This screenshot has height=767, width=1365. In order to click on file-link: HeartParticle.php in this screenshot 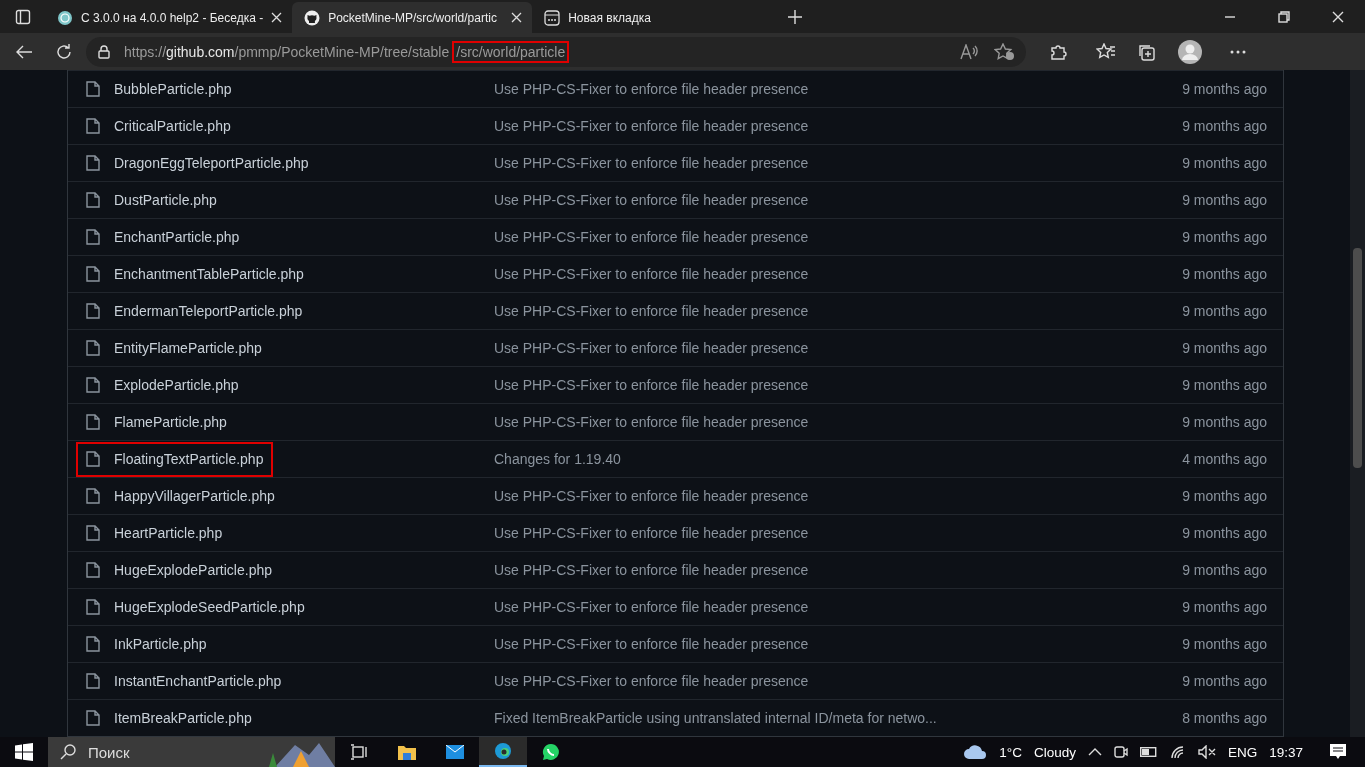, I will do `click(154, 533)`.